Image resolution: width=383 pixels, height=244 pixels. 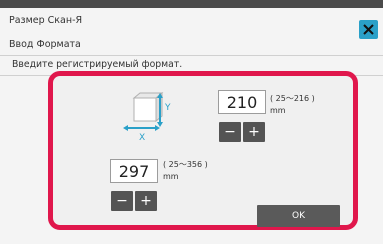 What do you see at coordinates (230, 132) in the screenshot?
I see `y-decrement-button: −` at bounding box center [230, 132].